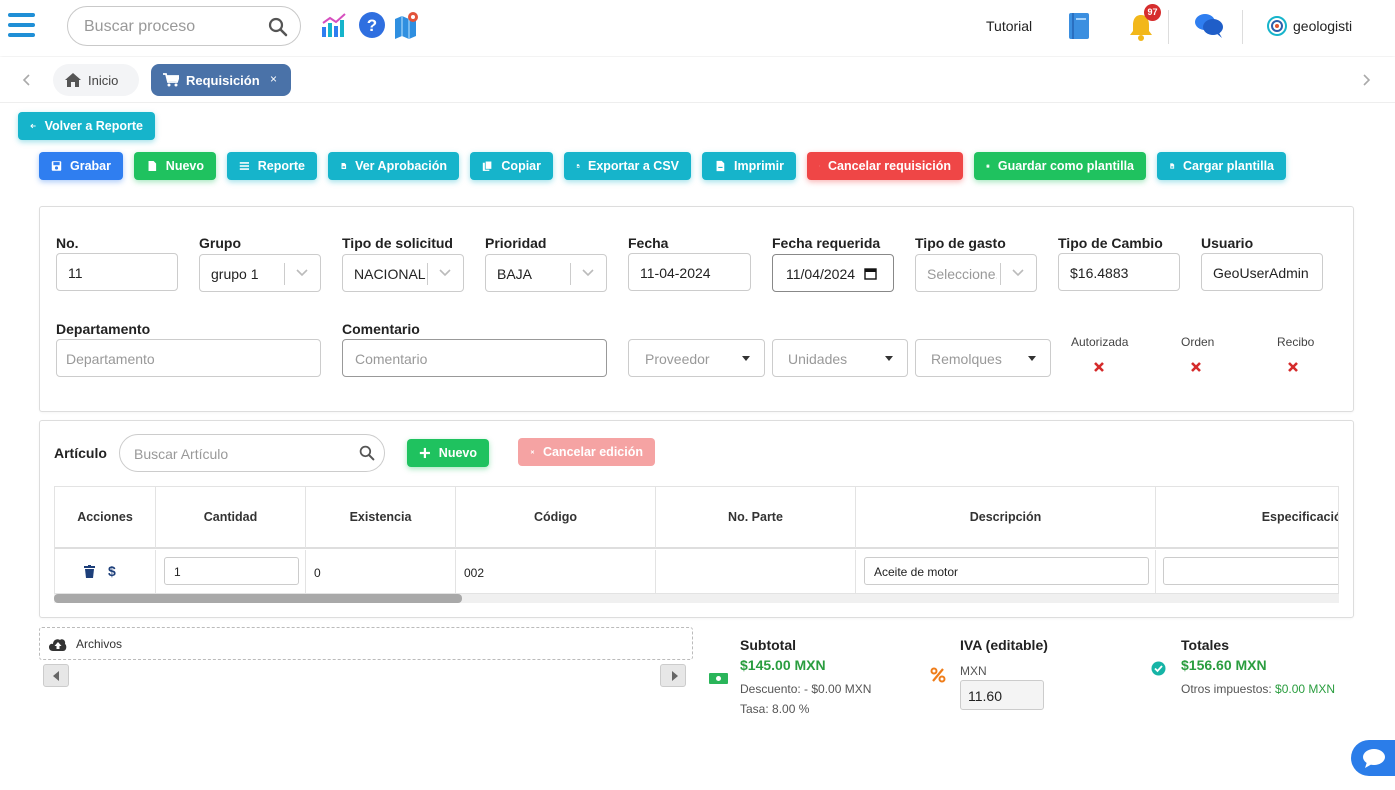 This screenshot has width=1395, height=790. Describe the element at coordinates (749, 166) in the screenshot. I see `print-button: Imprimir` at that location.